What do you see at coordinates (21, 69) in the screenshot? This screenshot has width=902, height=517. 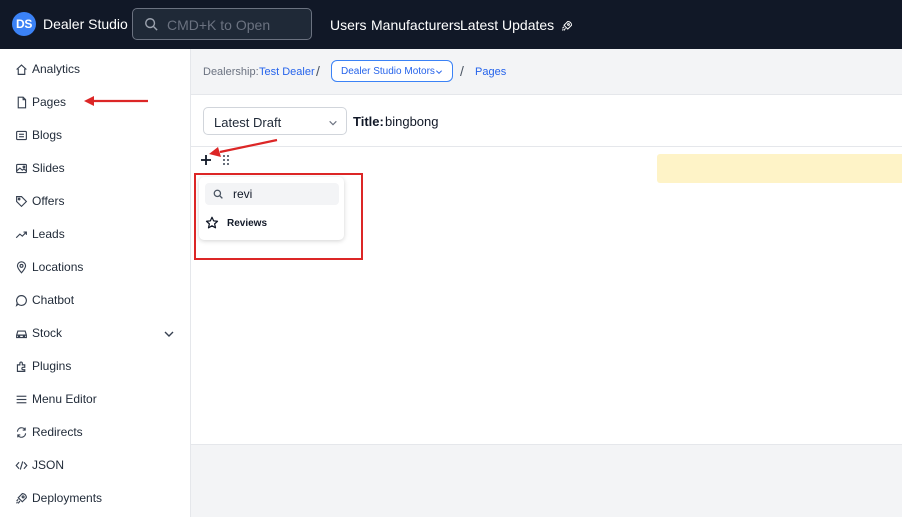 I see `home-icon` at bounding box center [21, 69].